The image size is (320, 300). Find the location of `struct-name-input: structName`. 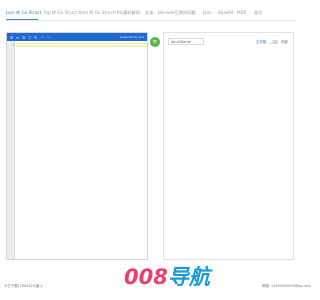

struct-name-input: structName is located at coordinates (186, 41).